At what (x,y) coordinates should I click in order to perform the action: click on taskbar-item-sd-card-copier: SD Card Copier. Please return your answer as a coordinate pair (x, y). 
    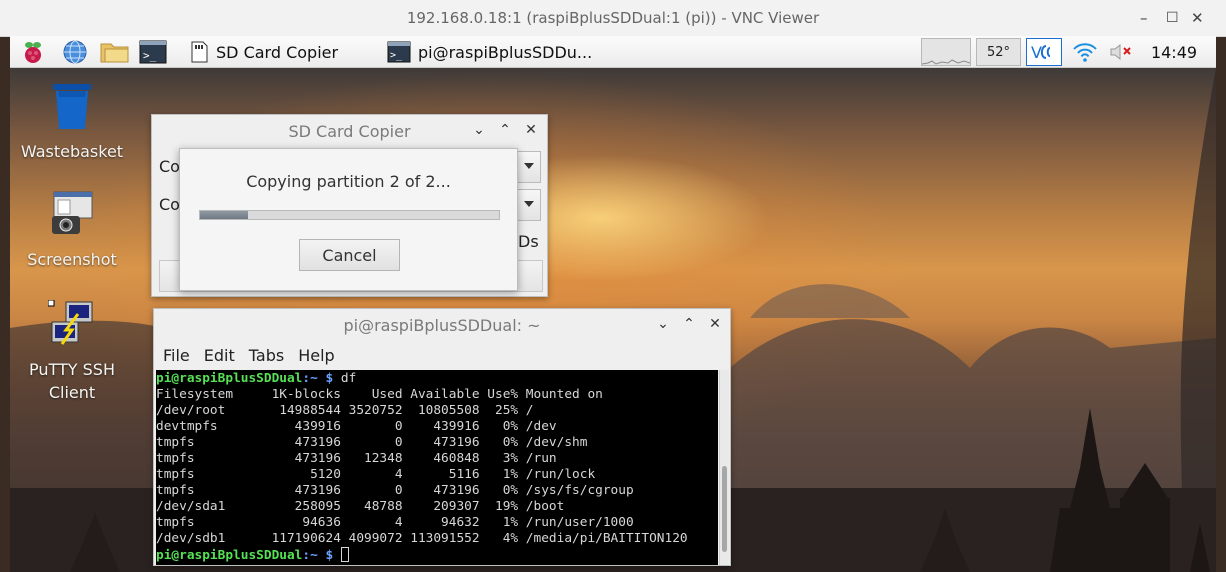
    Looking at the image, I should click on (283, 52).